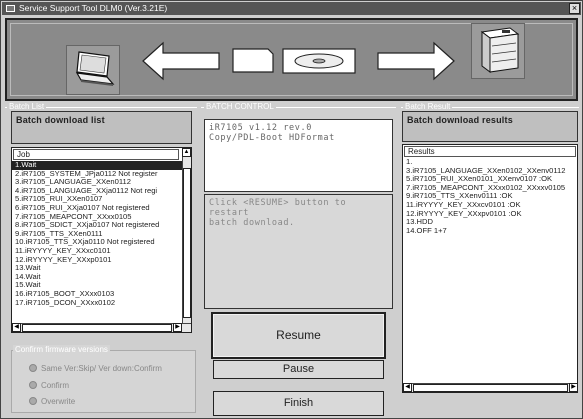  I want to click on list-item: 17.iR7105_DCON_XXxx0102, so click(101, 303).